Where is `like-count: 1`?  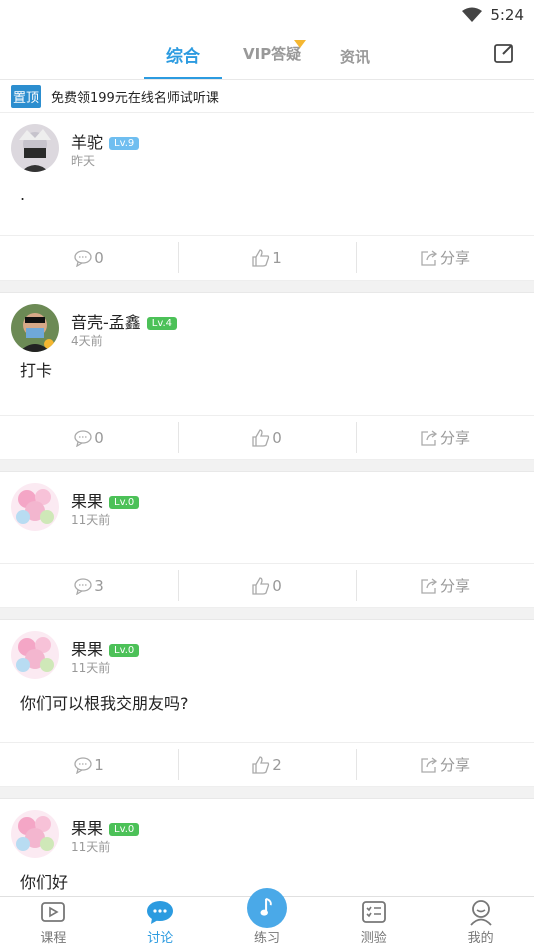 like-count: 1 is located at coordinates (277, 257).